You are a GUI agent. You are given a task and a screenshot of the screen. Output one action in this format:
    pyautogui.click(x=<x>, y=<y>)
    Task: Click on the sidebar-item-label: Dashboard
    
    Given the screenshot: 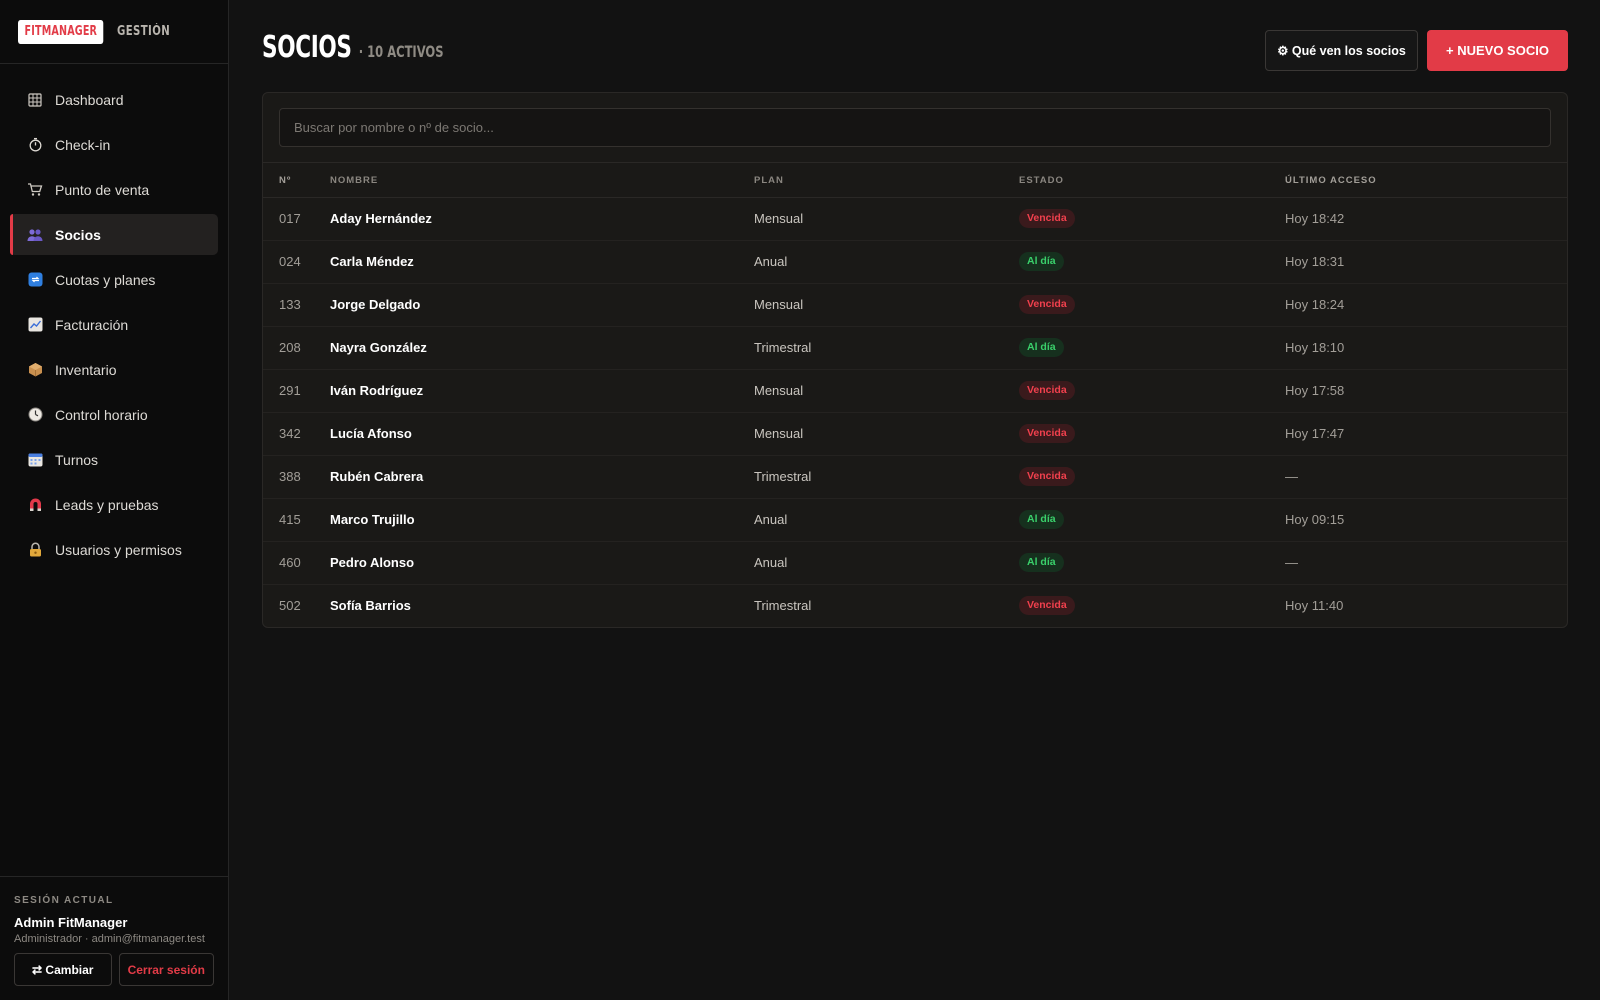 What is the action you would take?
    pyautogui.click(x=89, y=99)
    